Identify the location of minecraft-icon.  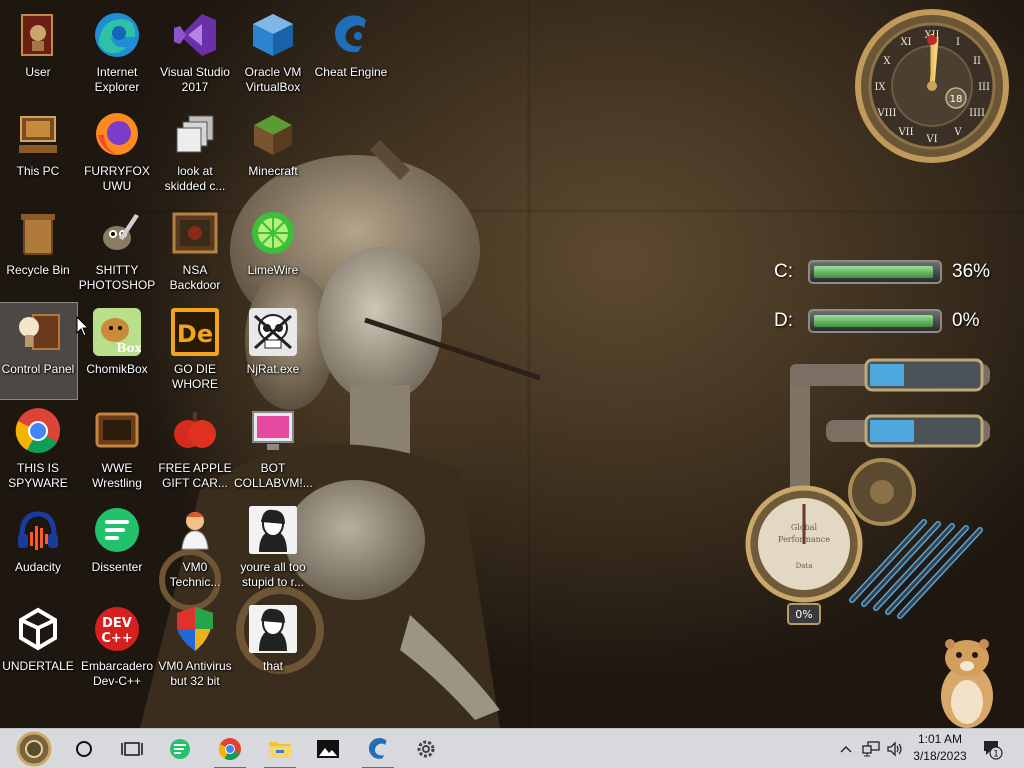
(273, 134).